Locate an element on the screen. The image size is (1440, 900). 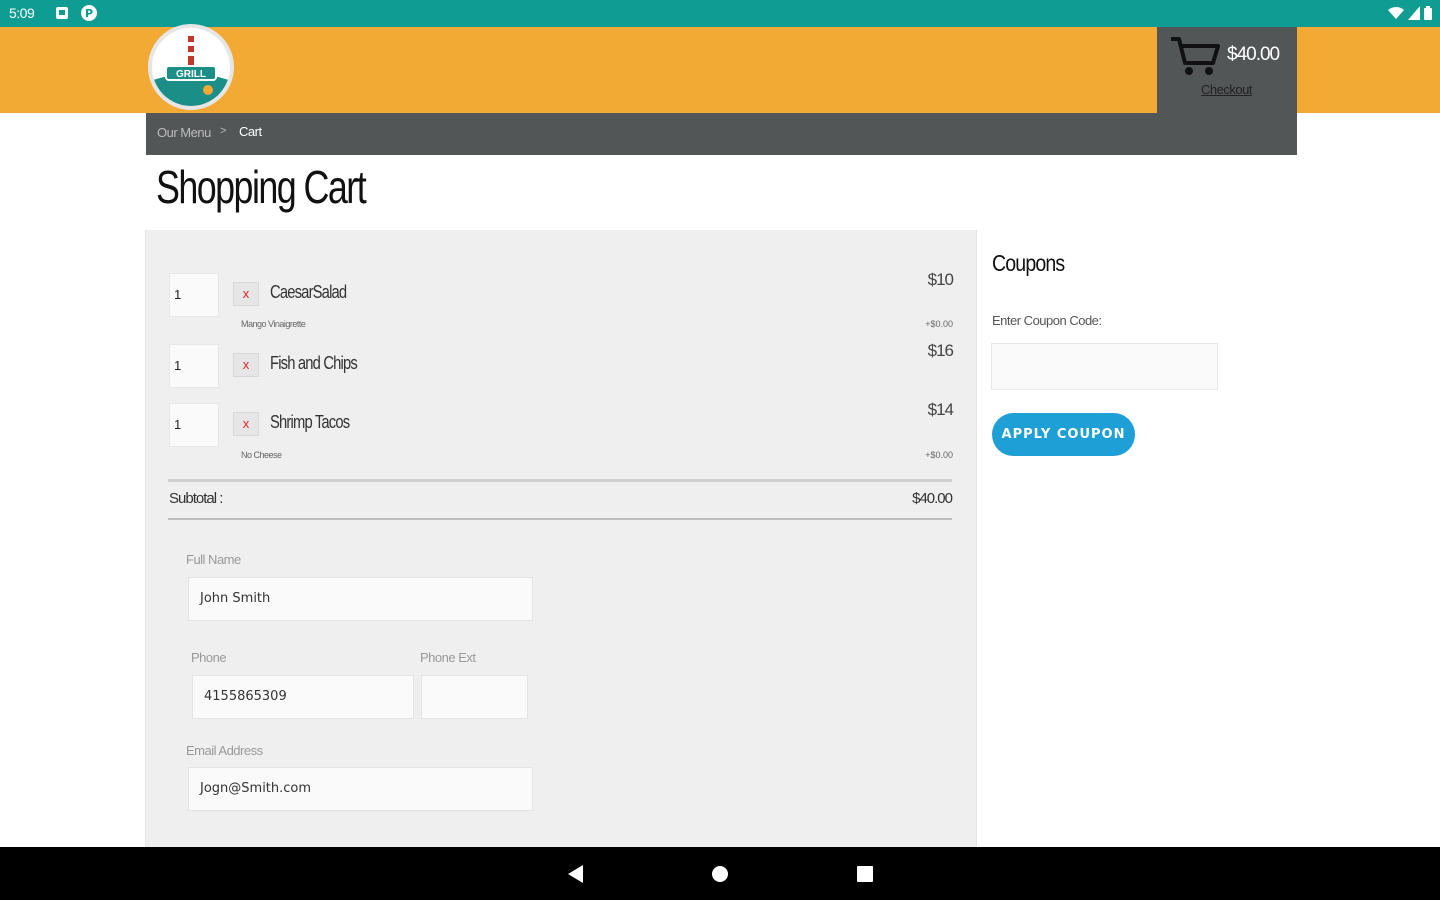
coupon-code-label: Enter Coupon Code: is located at coordinates (1047, 320).